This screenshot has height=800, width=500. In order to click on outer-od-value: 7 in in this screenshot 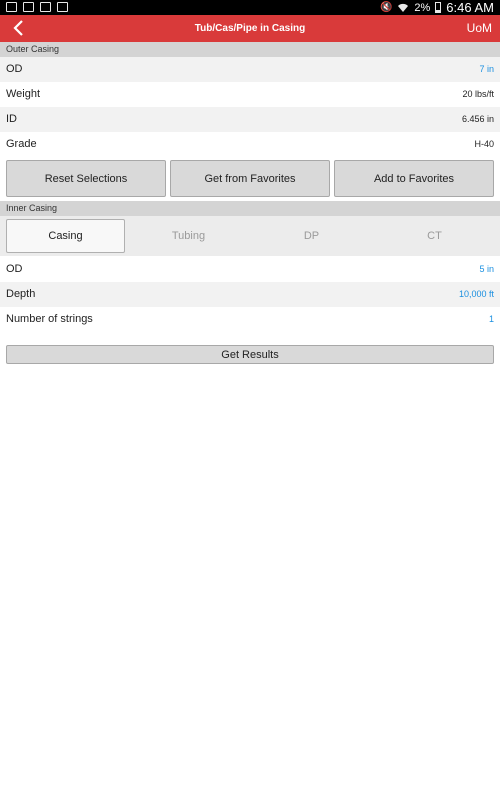, I will do `click(486, 69)`.